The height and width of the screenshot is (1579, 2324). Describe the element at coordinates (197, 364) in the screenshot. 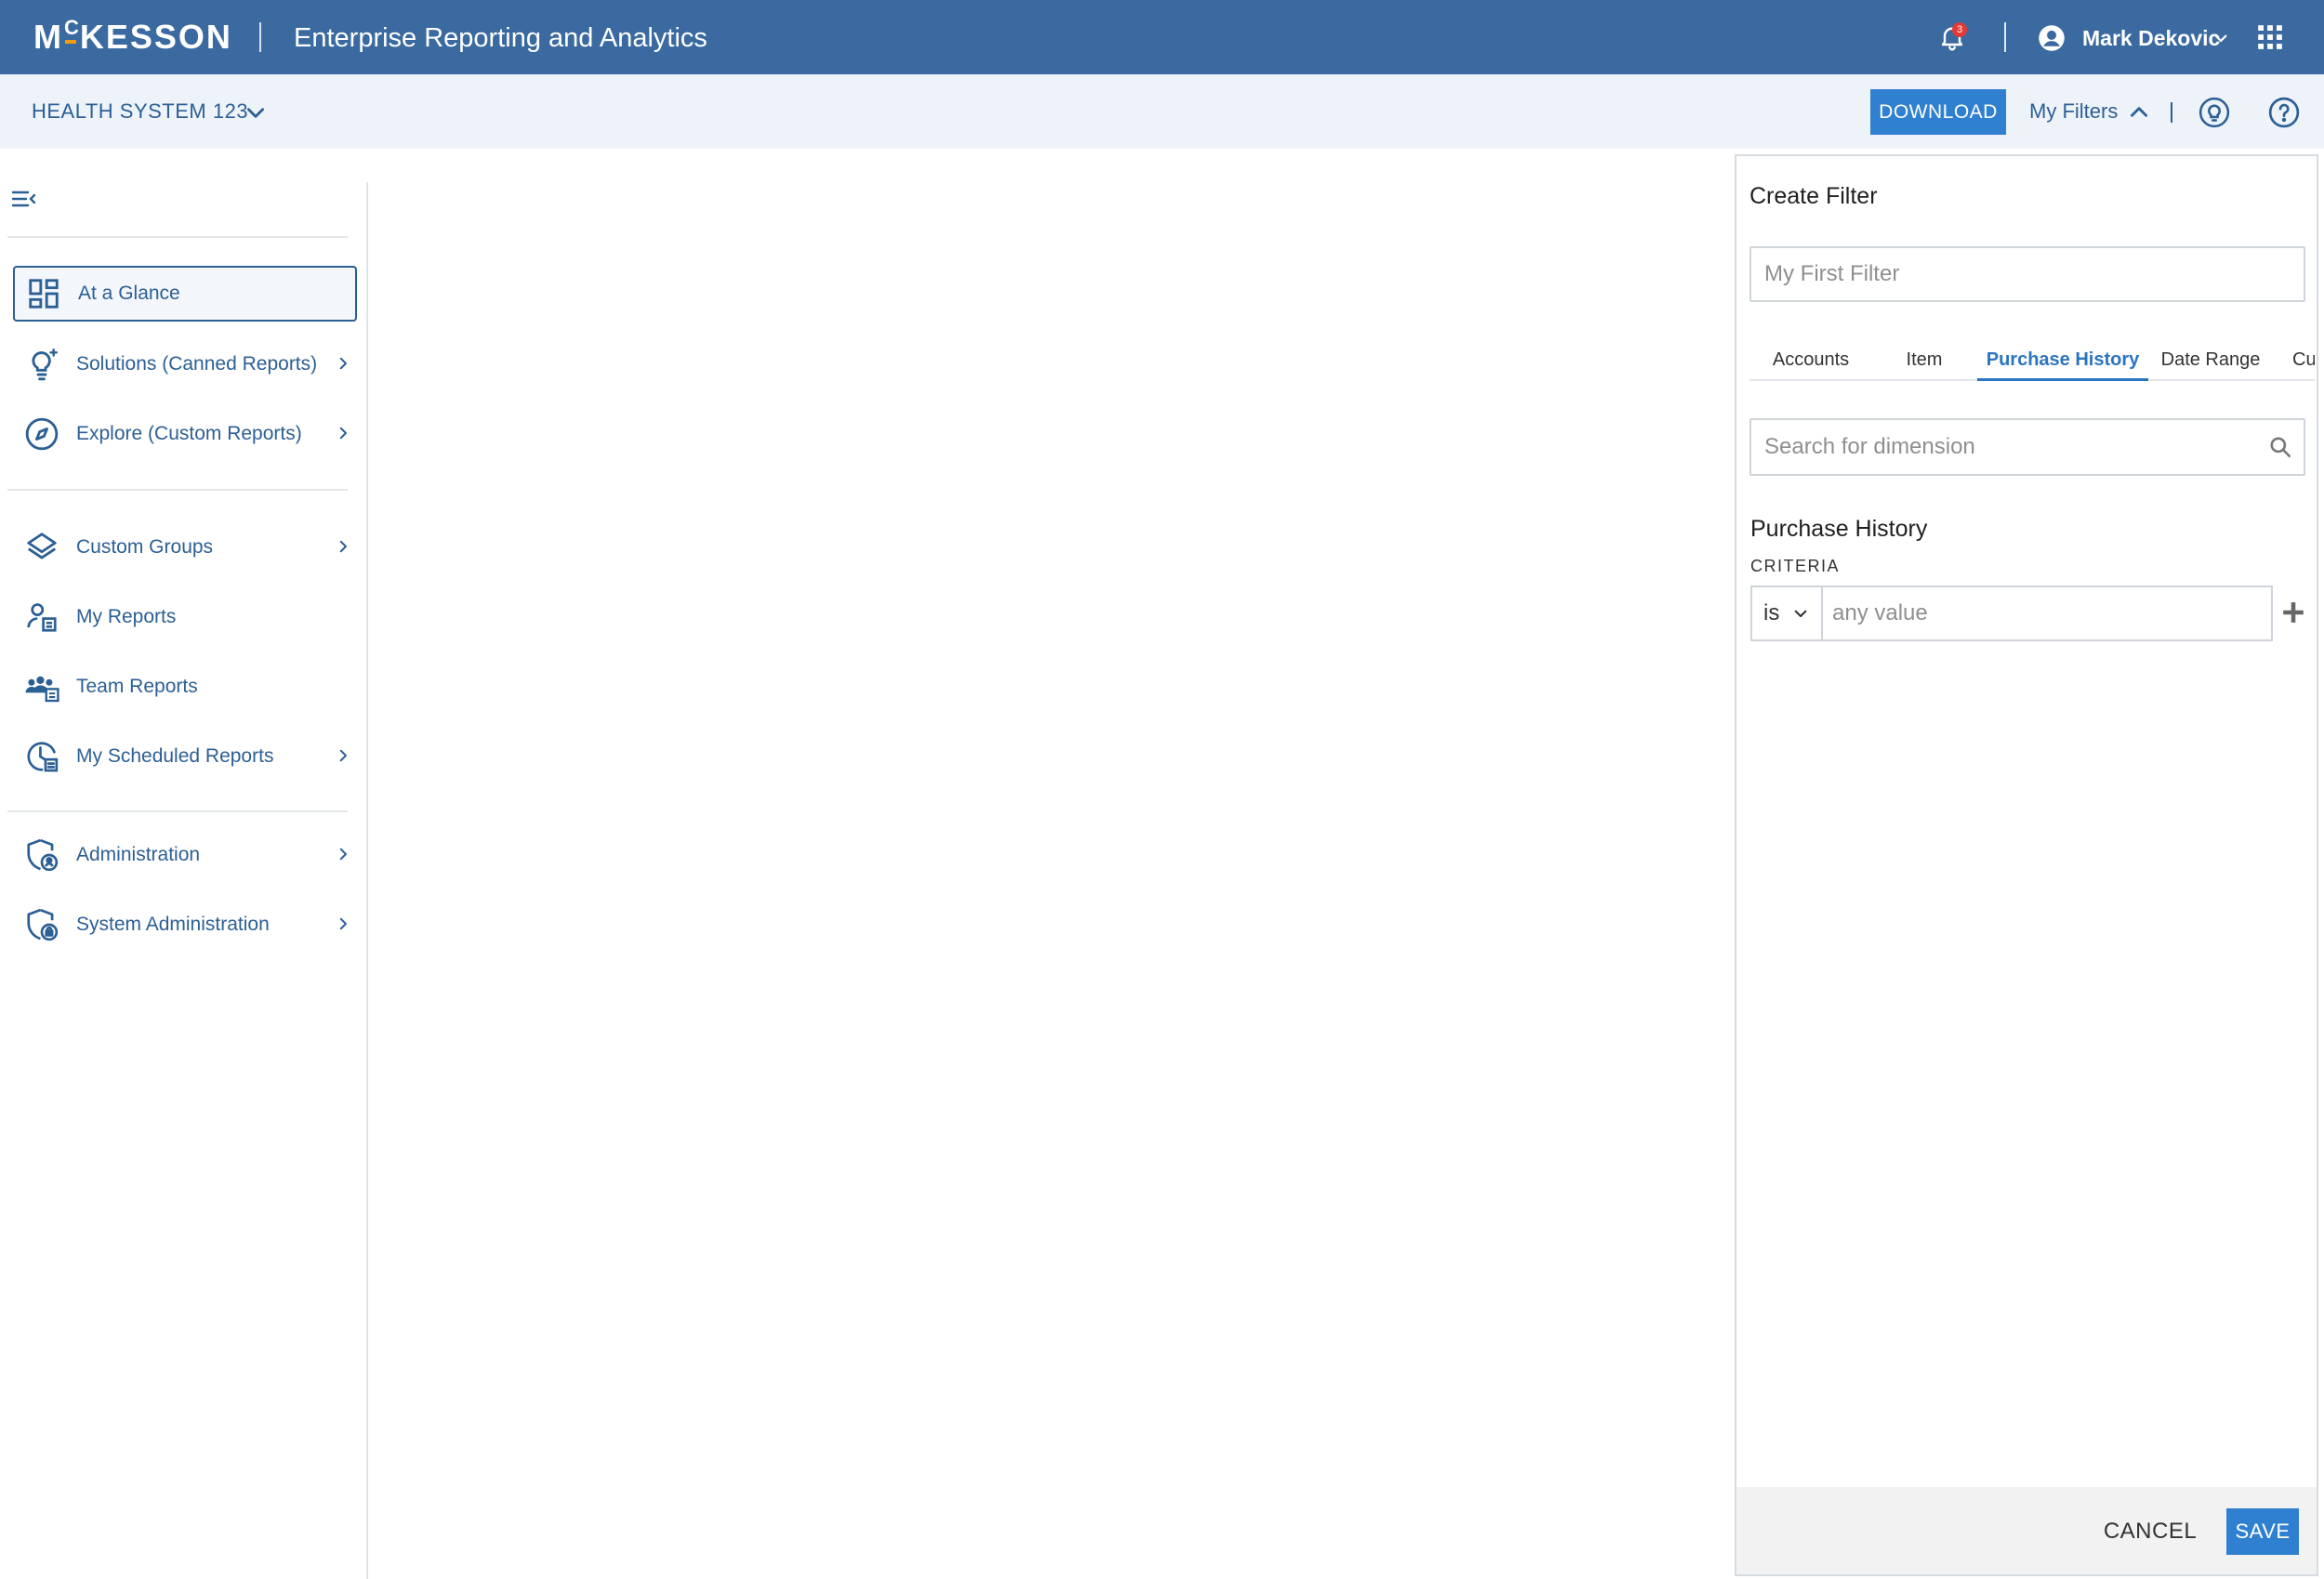

I see `sidebar-item-label: Solutions (Canned Reports)` at that location.